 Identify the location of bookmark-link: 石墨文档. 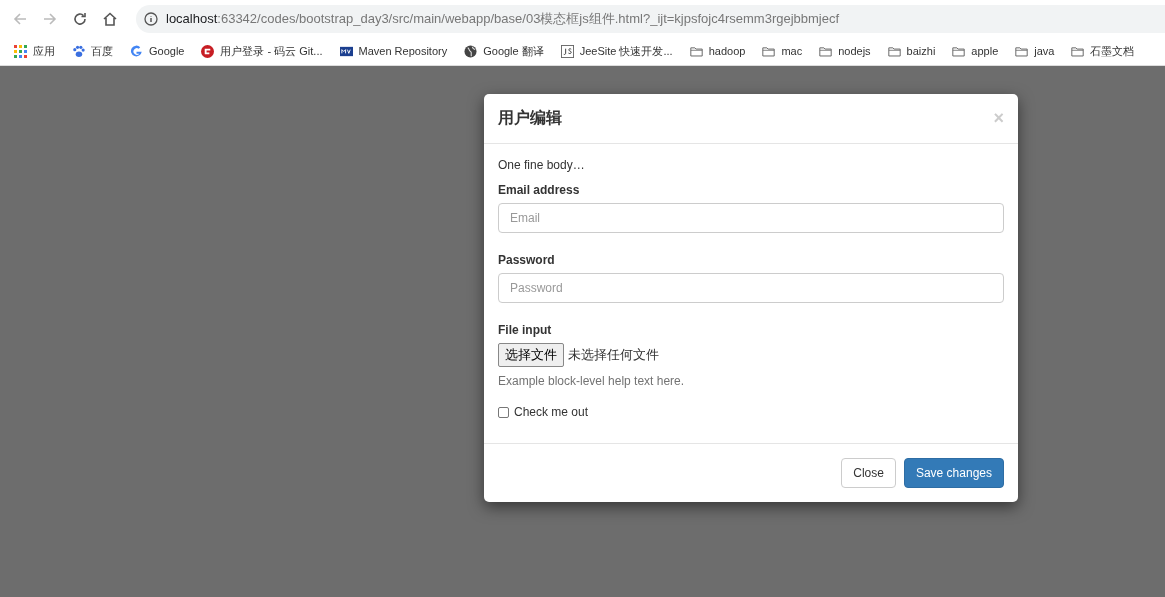
(1112, 51).